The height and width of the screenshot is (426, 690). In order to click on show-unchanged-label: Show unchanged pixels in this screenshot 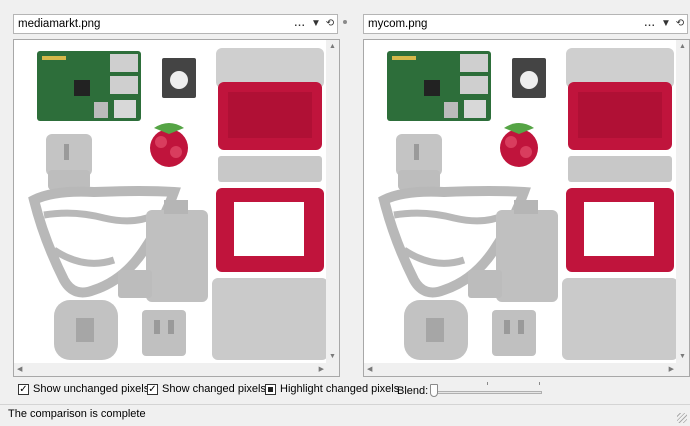, I will do `click(91, 389)`.